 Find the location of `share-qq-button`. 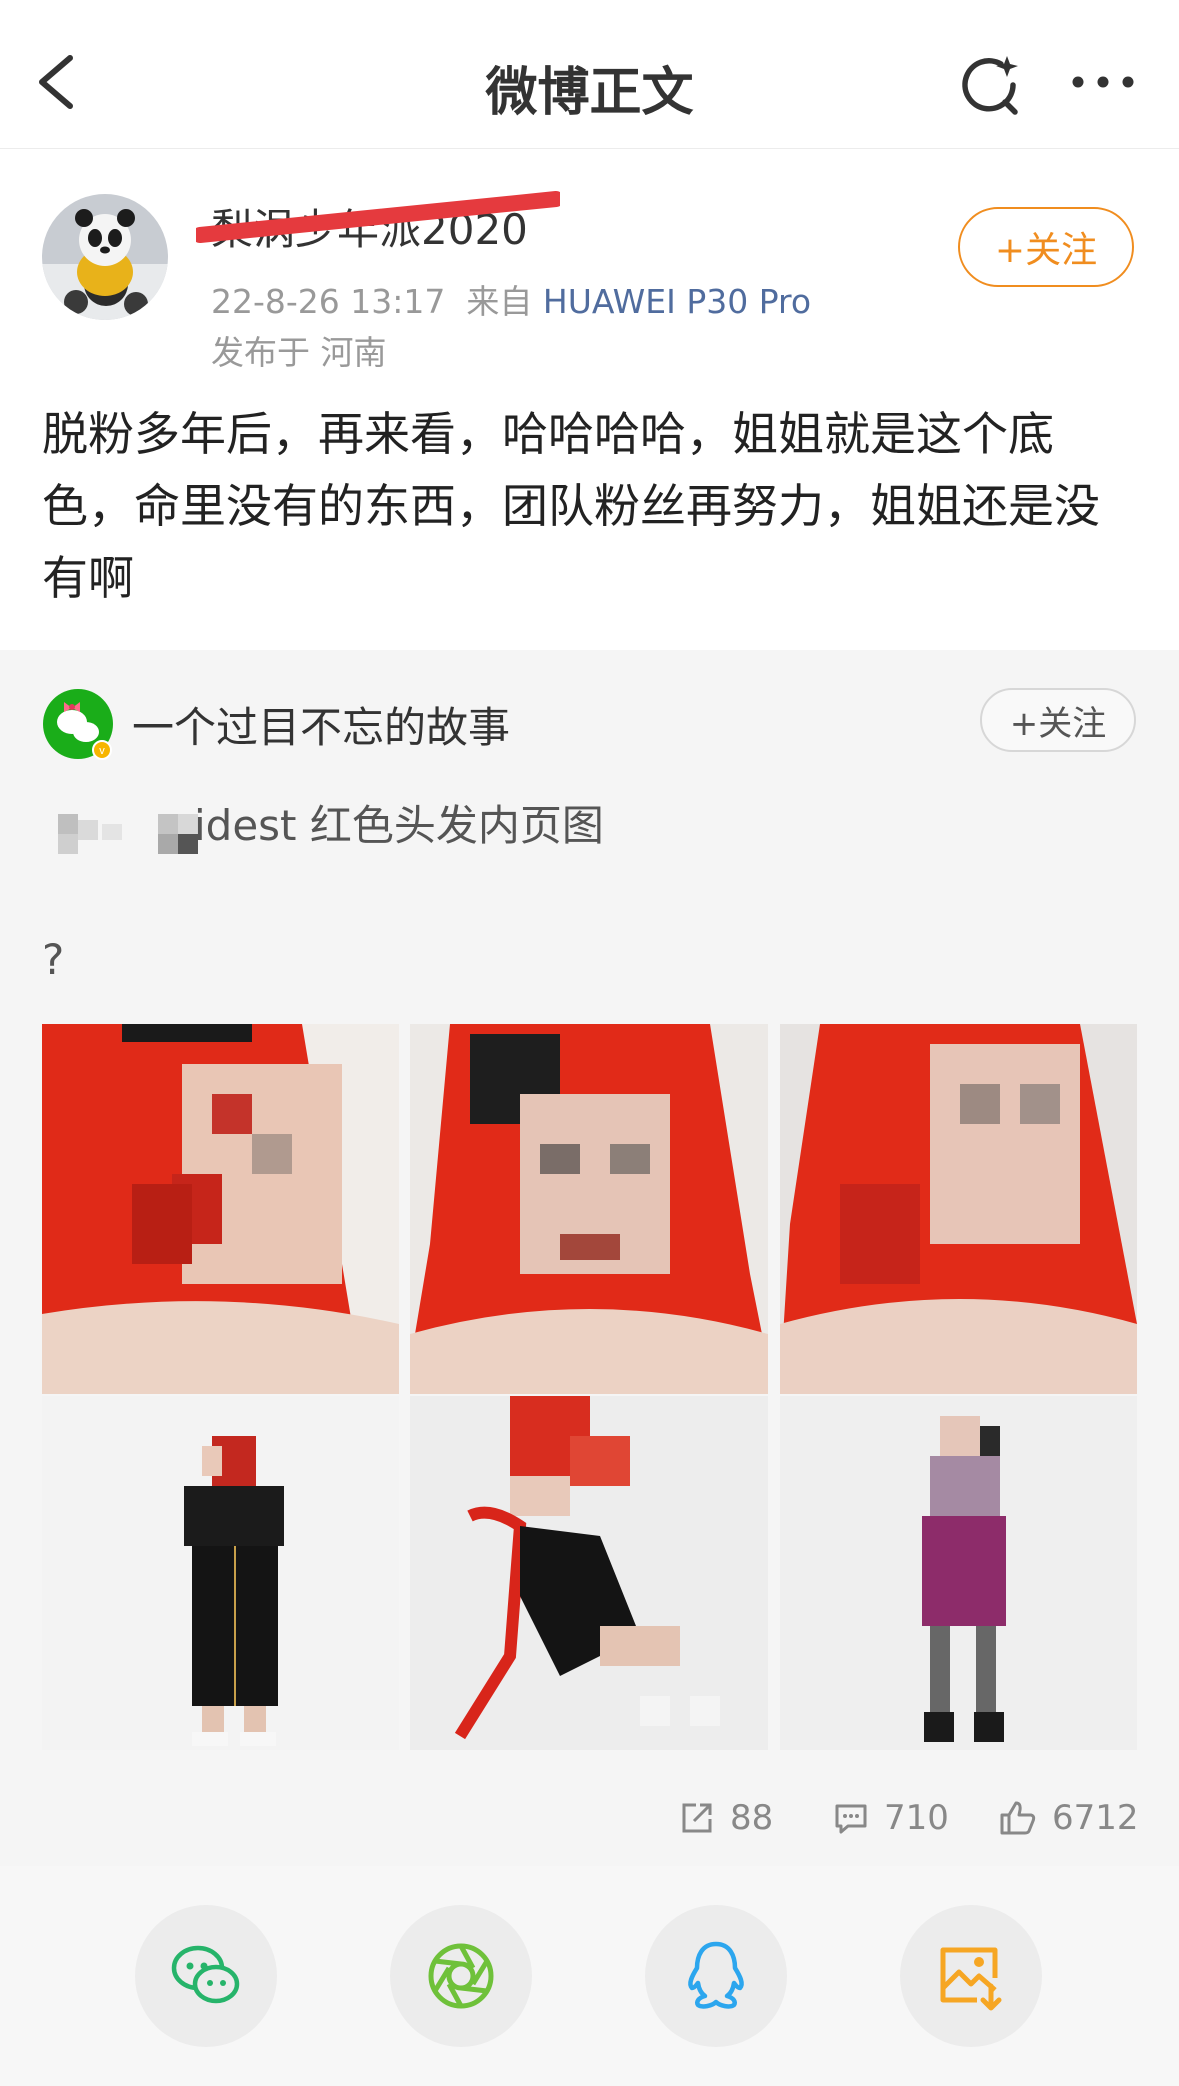

share-qq-button is located at coordinates (716, 1976).